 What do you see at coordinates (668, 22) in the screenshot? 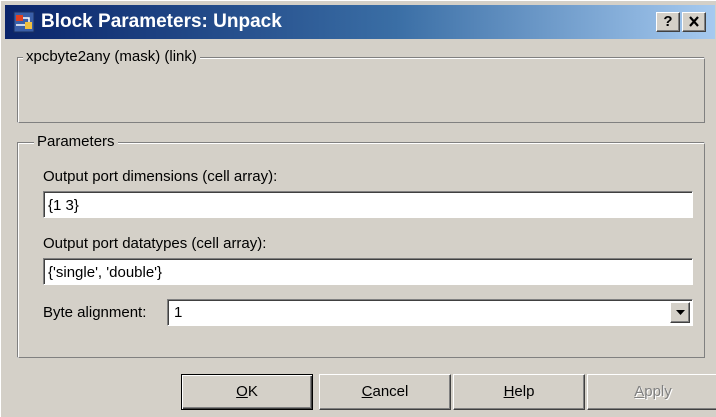
I see `context-help-button: ?` at bounding box center [668, 22].